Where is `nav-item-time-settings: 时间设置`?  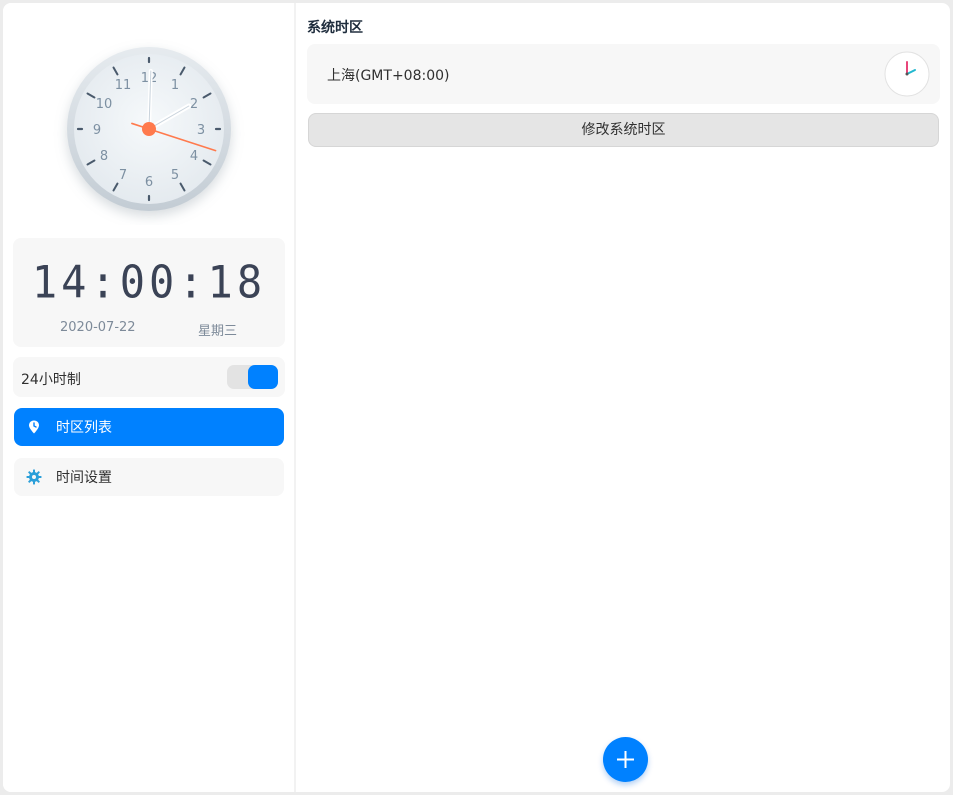
nav-item-time-settings: 时间设置 is located at coordinates (149, 477).